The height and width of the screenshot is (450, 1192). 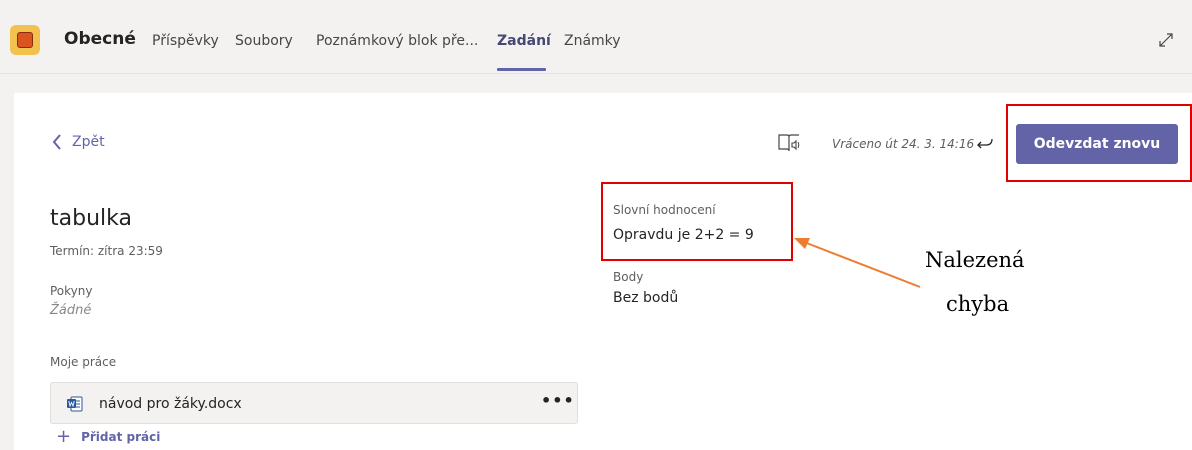 I want to click on file-name: návod pro žáky.docx, so click(x=170, y=404).